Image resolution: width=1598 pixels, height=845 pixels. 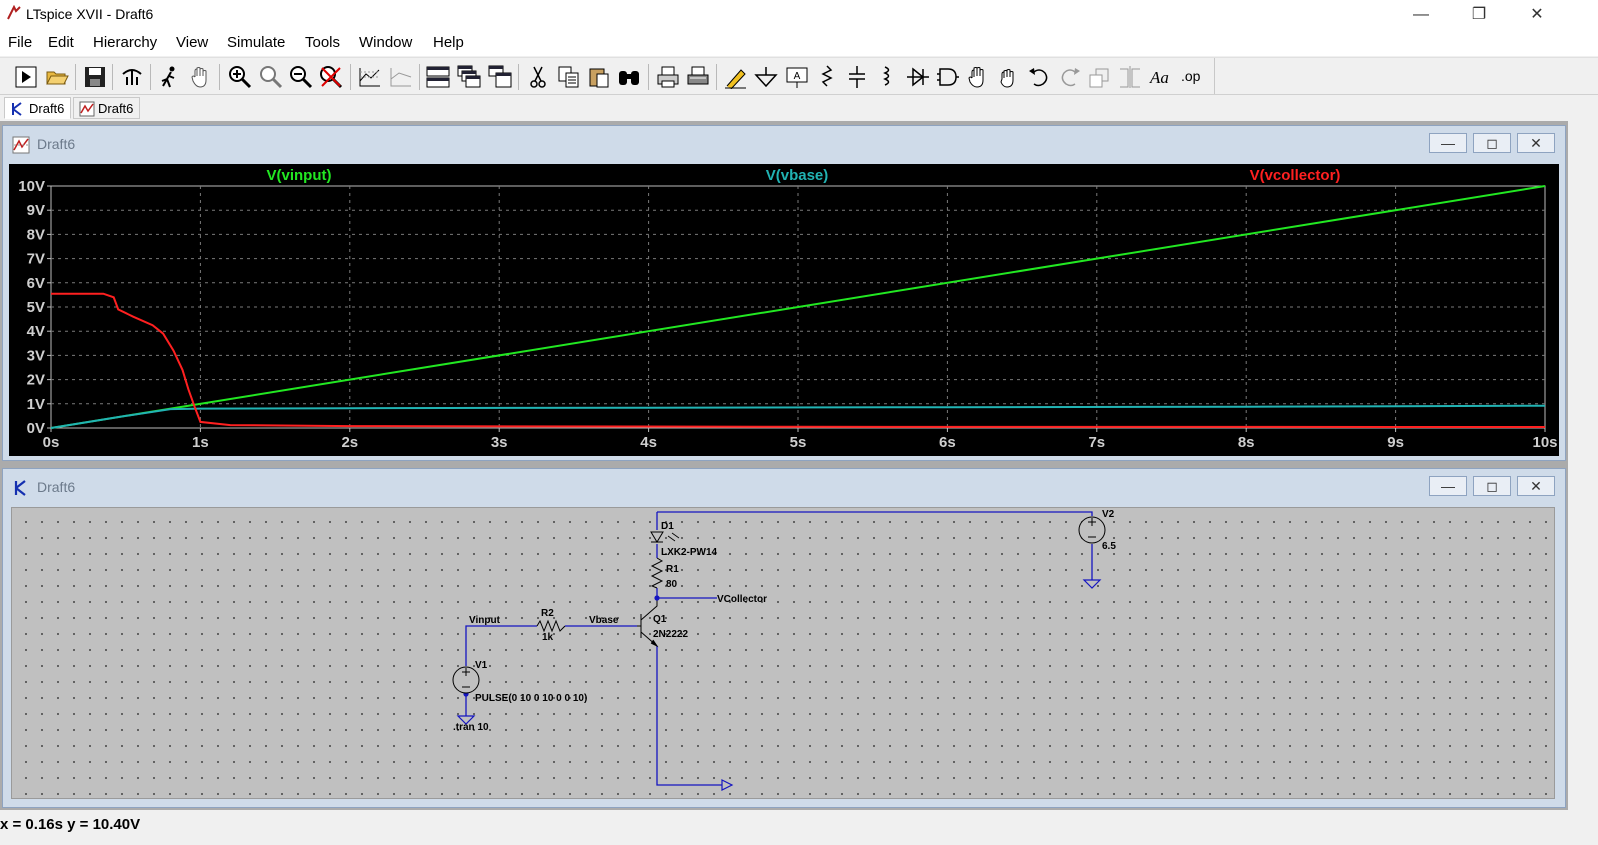 I want to click on schematic-icon, so click(x=17, y=109).